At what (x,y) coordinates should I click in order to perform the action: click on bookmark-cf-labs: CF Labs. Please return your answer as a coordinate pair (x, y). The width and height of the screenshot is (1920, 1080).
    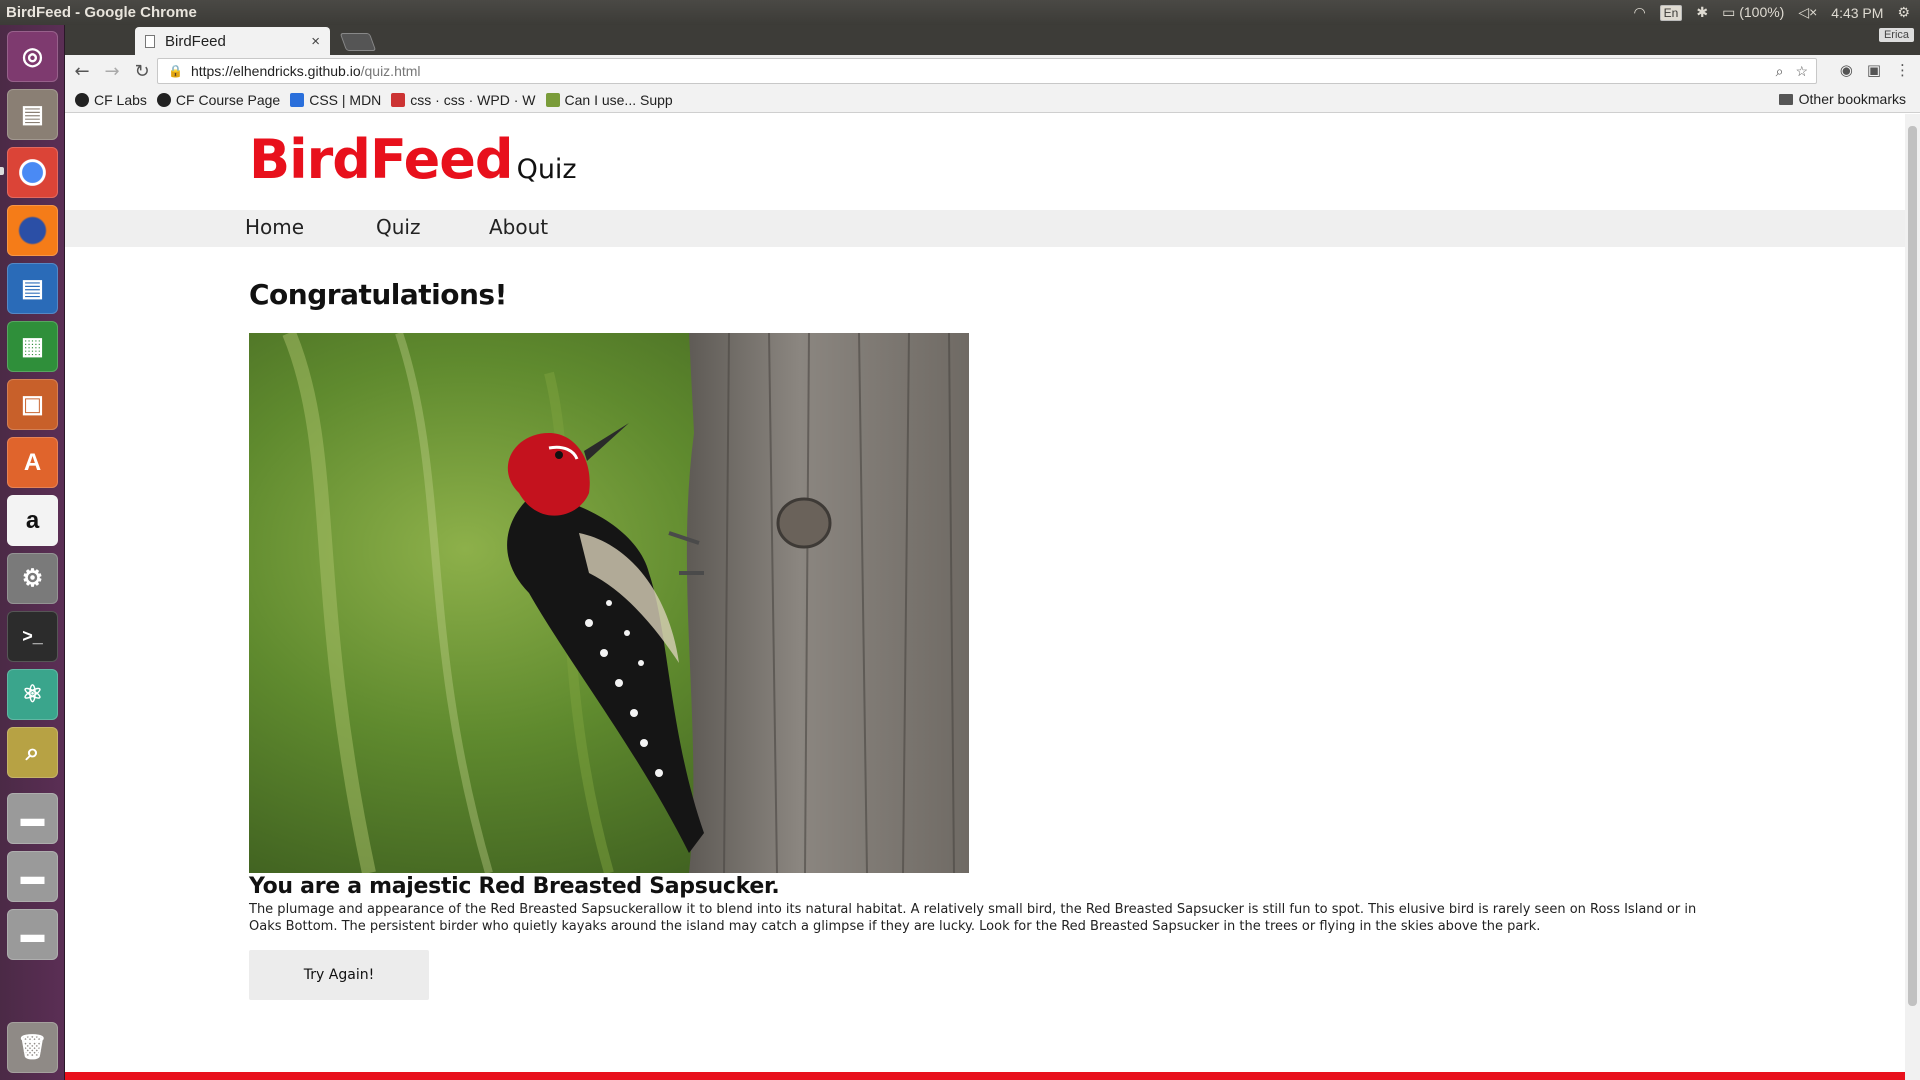
    Looking at the image, I should click on (111, 100).